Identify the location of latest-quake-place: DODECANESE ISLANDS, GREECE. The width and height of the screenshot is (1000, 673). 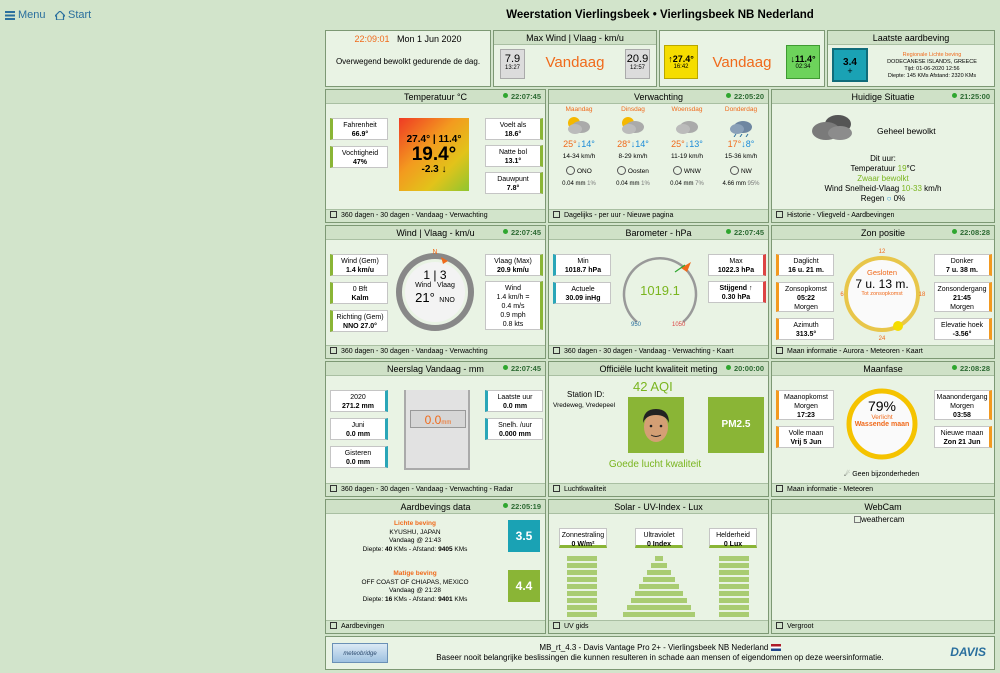
(932, 62).